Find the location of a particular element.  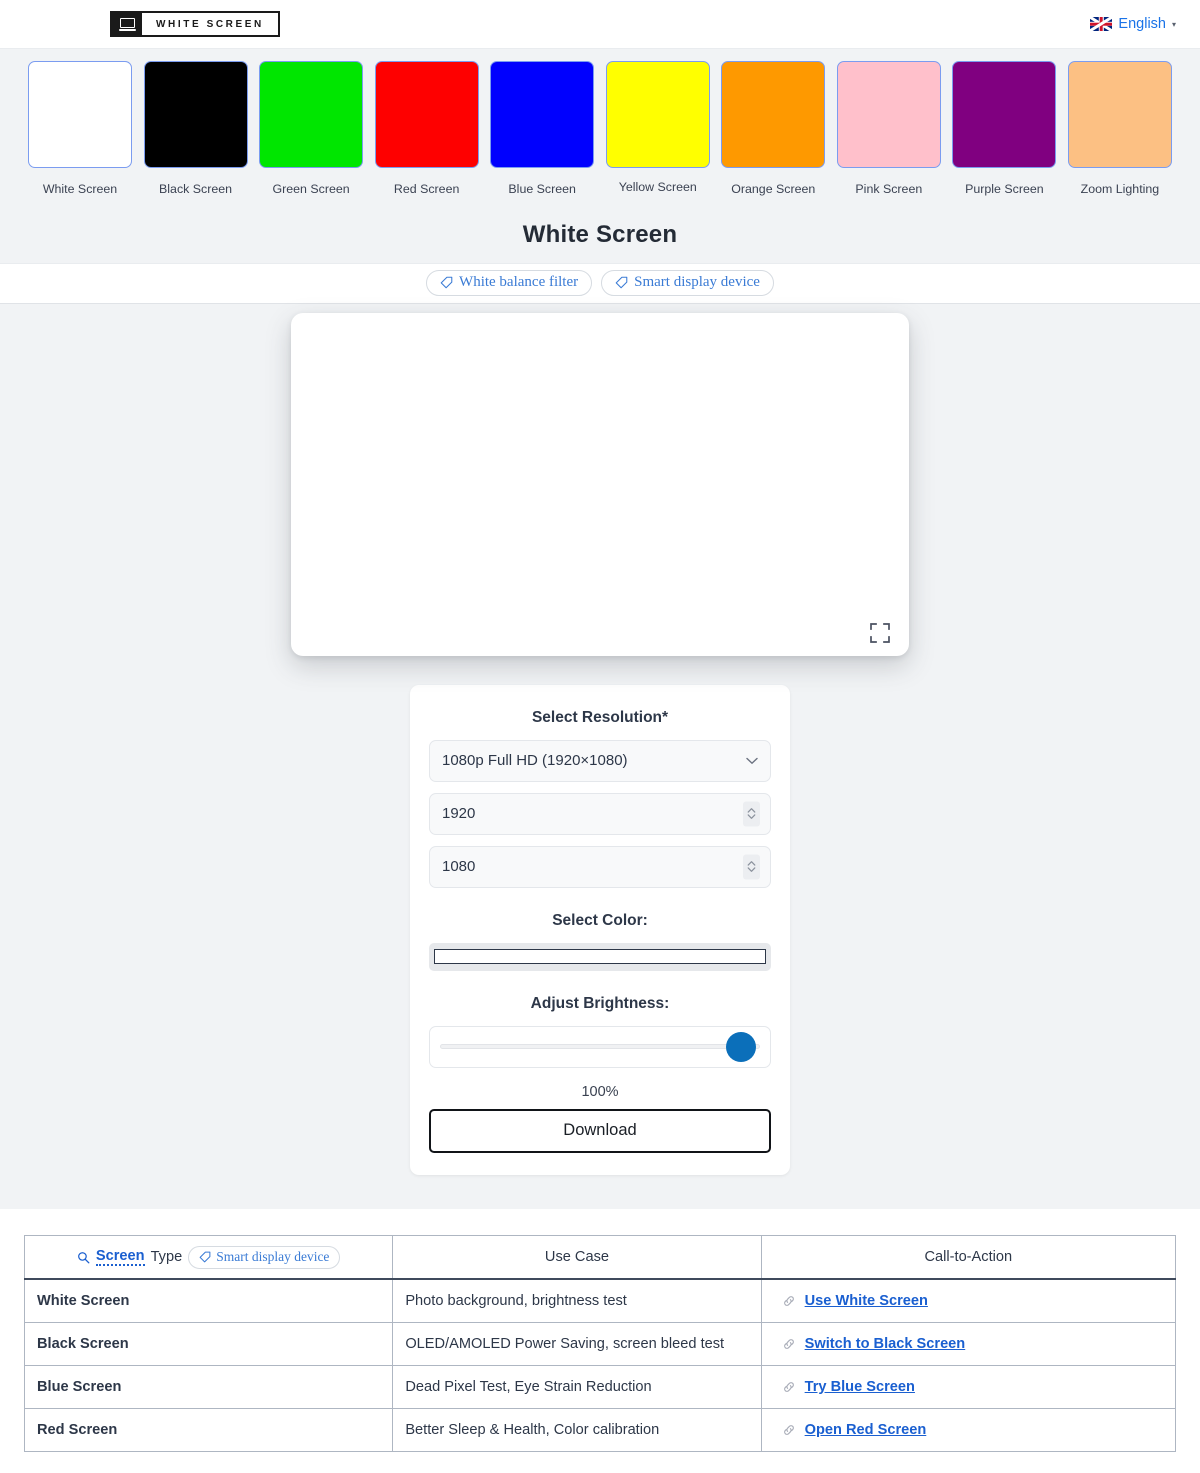

slider-thumb is located at coordinates (741, 1046).